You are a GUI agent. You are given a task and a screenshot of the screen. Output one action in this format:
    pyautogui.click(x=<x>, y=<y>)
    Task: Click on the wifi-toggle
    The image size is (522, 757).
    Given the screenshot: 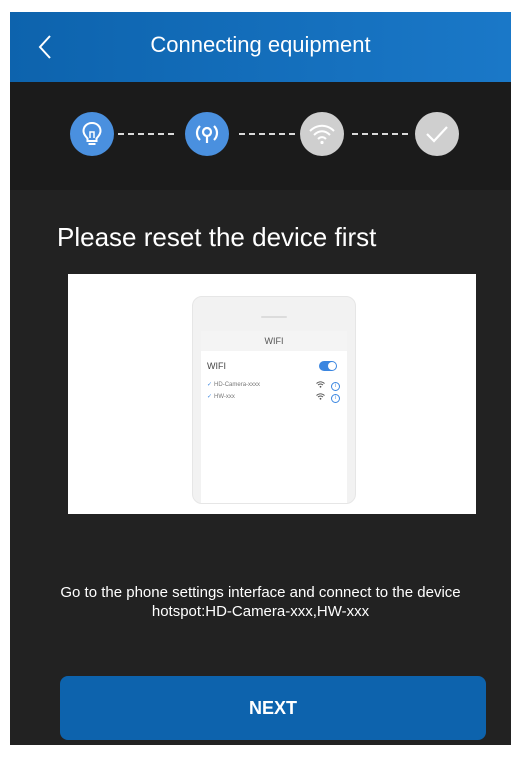 What is the action you would take?
    pyautogui.click(x=328, y=366)
    